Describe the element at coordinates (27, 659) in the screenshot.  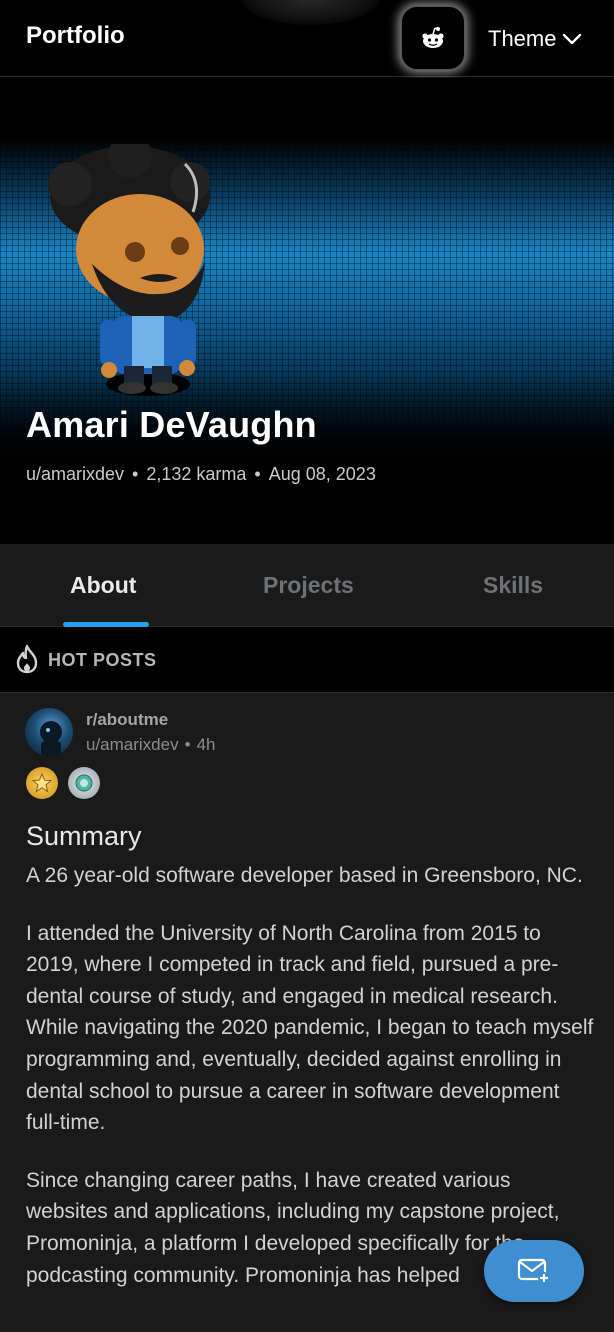
I see `flame-icon` at that location.